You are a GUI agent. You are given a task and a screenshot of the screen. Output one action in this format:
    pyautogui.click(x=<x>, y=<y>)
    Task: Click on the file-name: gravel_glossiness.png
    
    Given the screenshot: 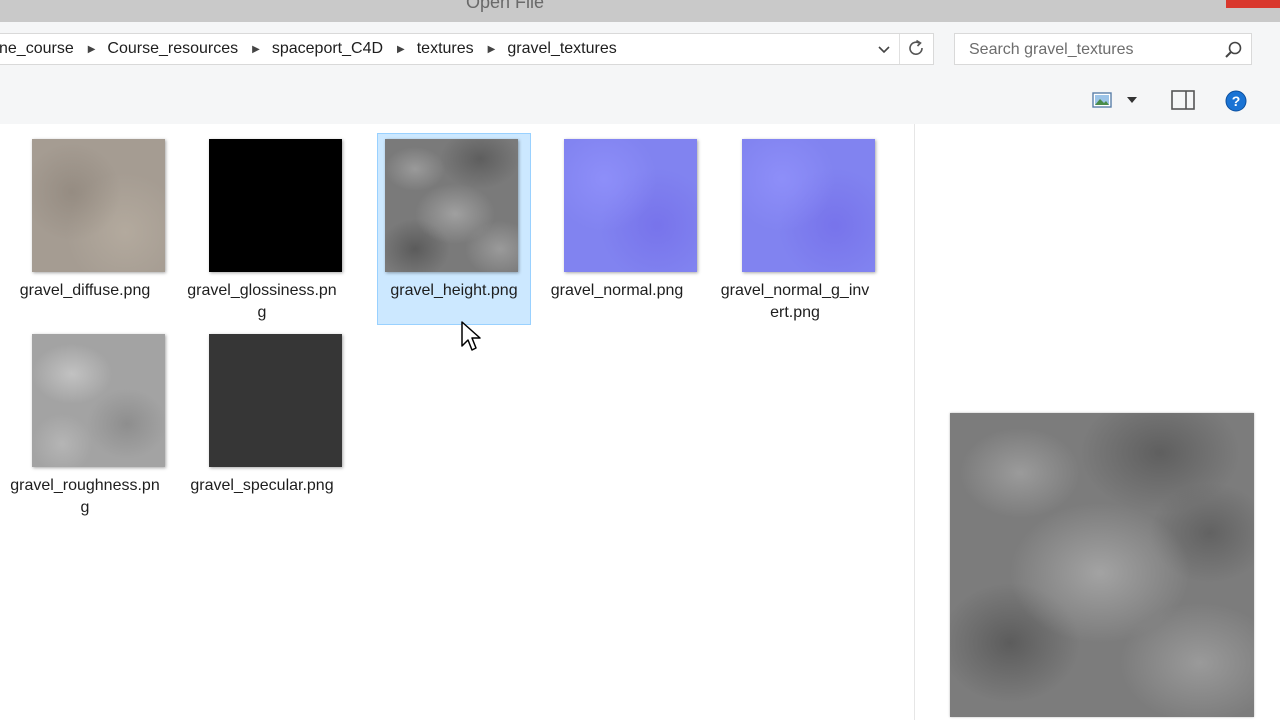 What is the action you would take?
    pyautogui.click(x=262, y=301)
    